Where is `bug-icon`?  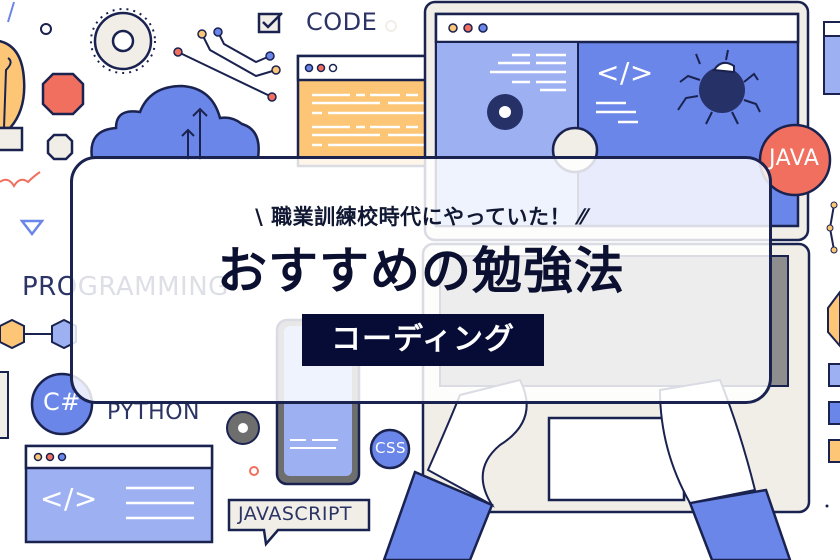
bug-icon is located at coordinates (722, 90).